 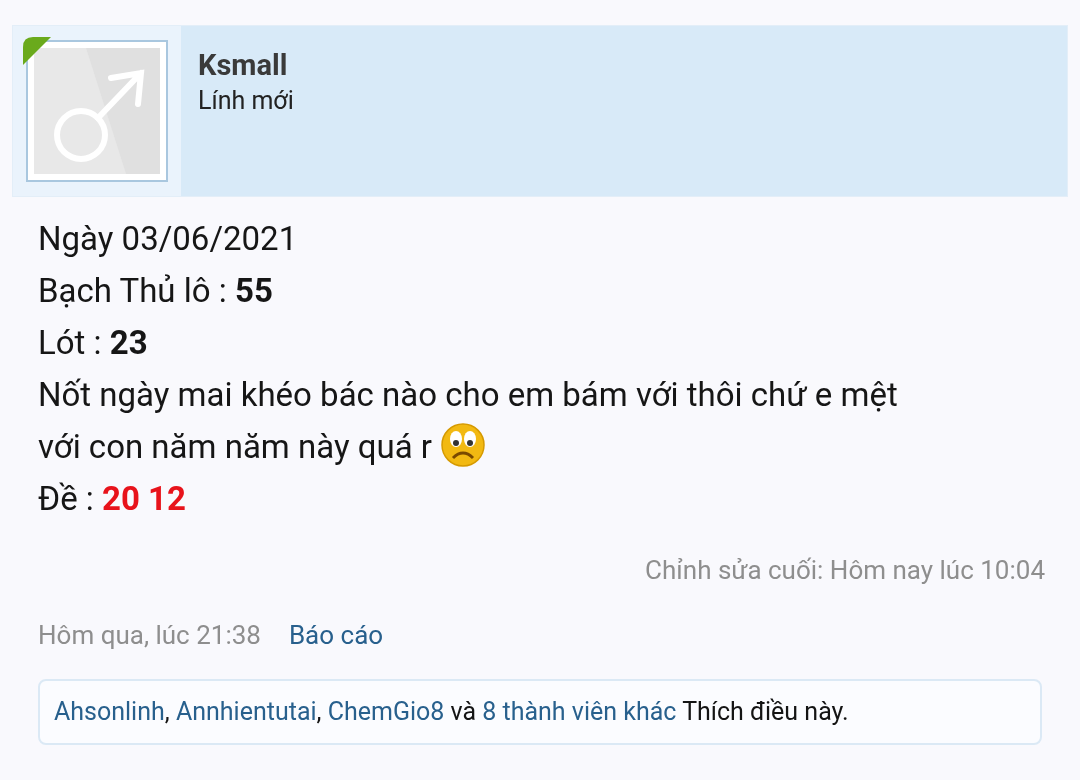 What do you see at coordinates (579, 712) in the screenshot?
I see `others-link: 8 thành viên khác` at bounding box center [579, 712].